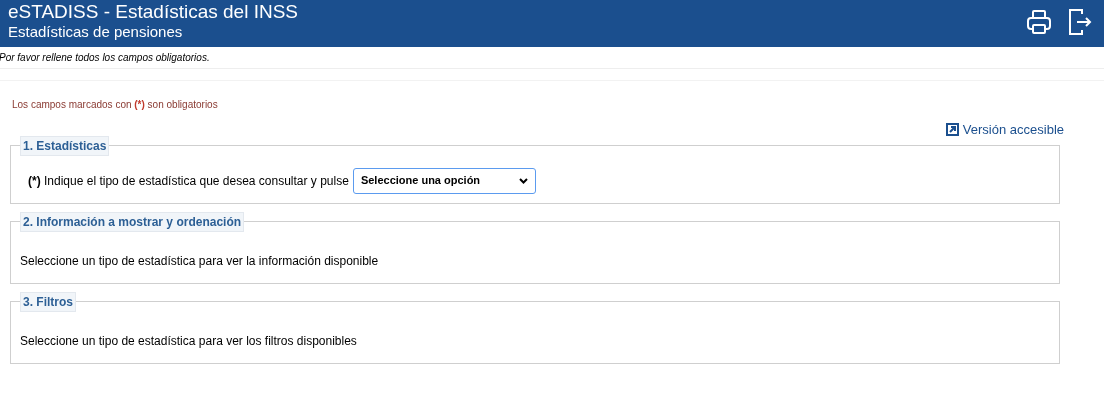 This screenshot has width=1104, height=408. I want to click on section-legend: 3. Filtros, so click(48, 301).